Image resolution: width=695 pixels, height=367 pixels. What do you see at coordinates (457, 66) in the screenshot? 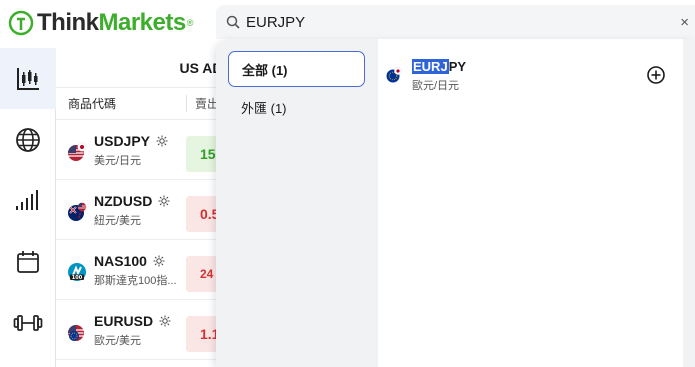
I see `result-symbol-rest: PY` at bounding box center [457, 66].